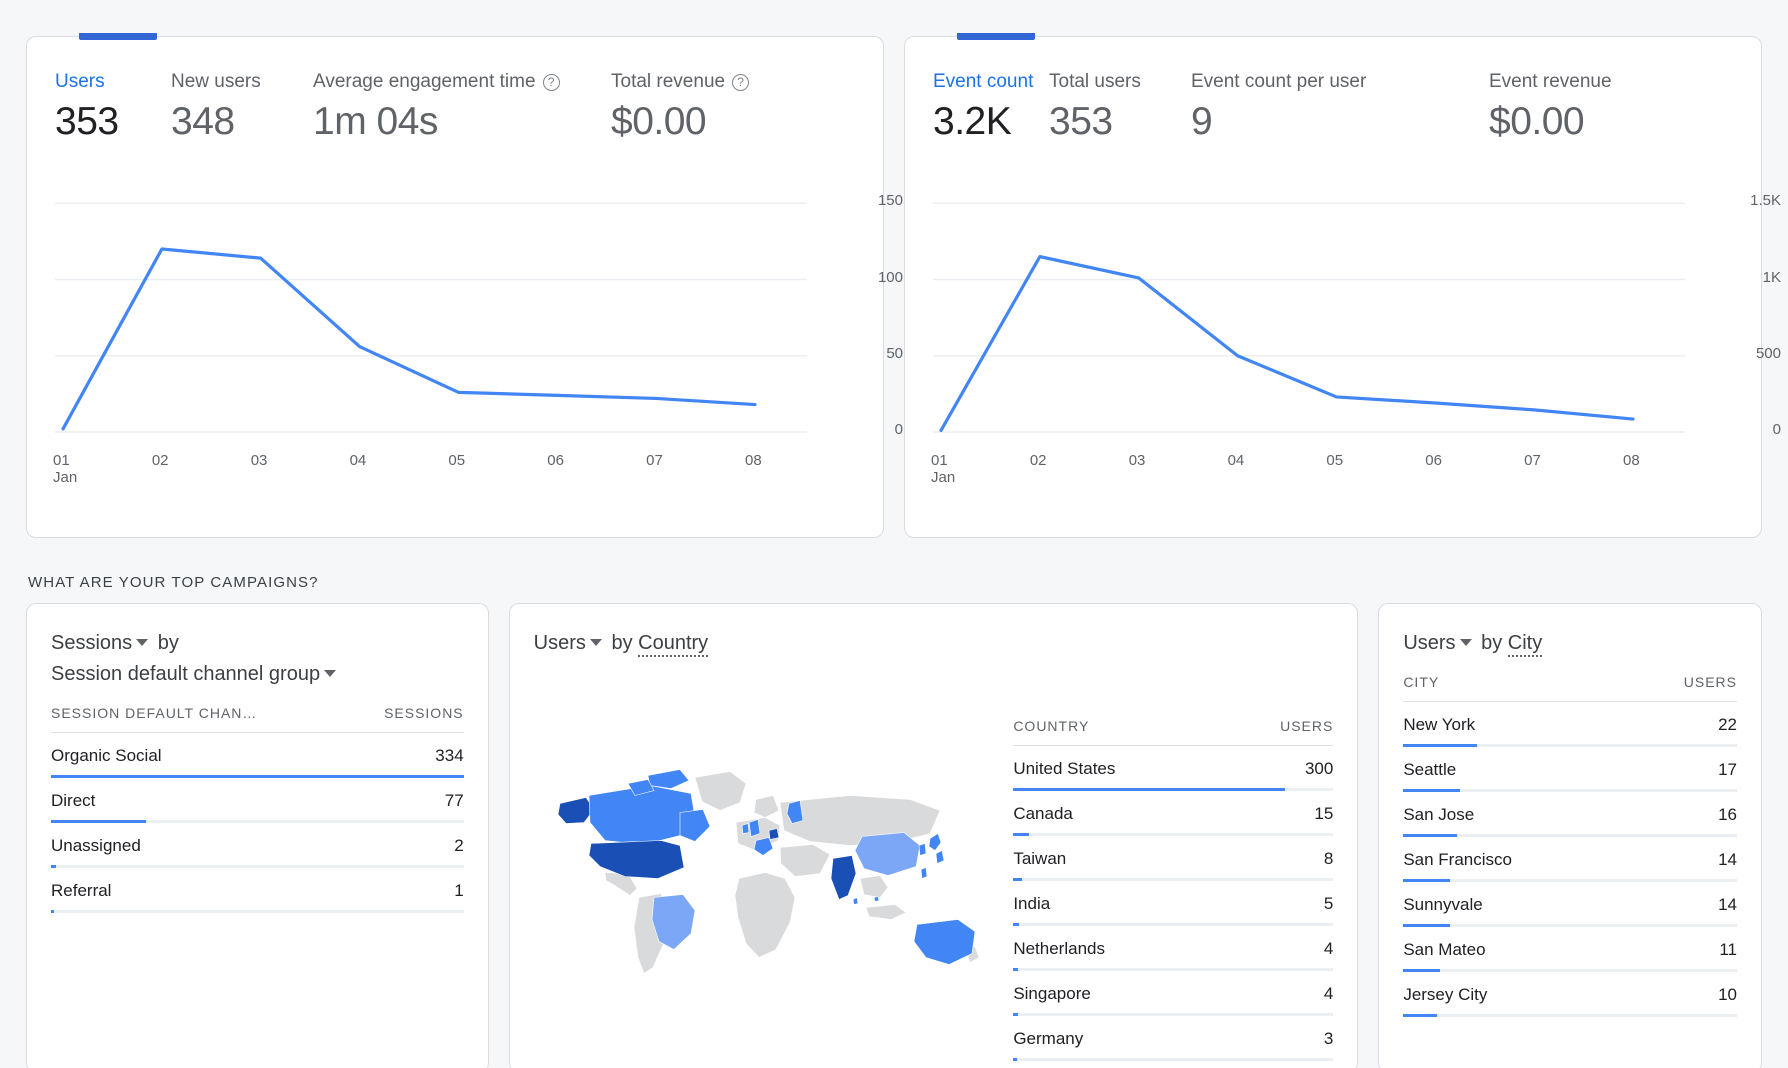  Describe the element at coordinates (560, 643) in the screenshot. I see `country-metric-select: Users` at that location.